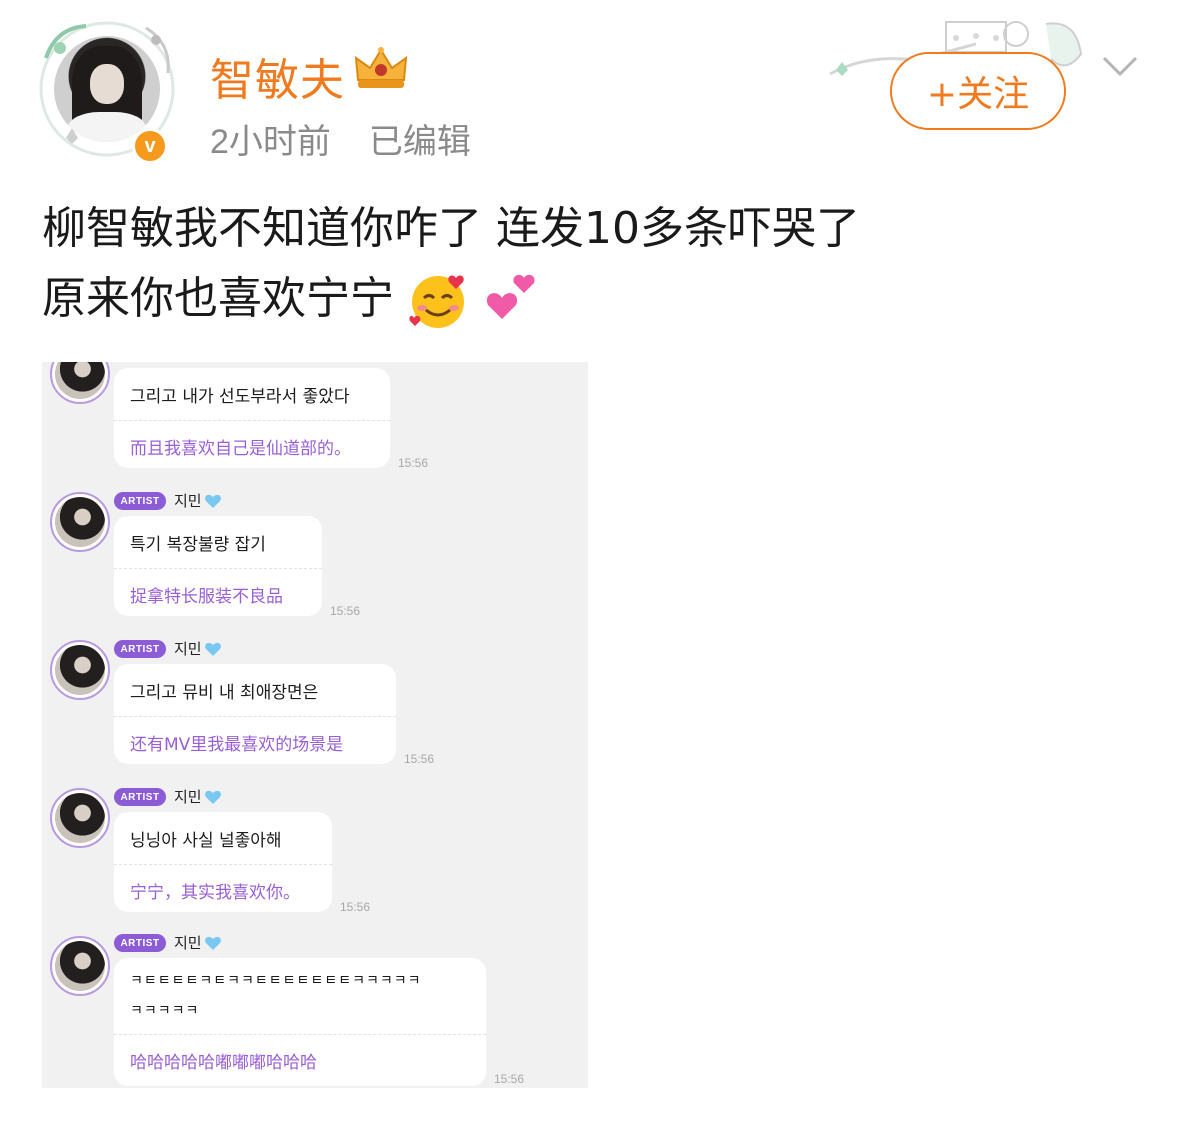 Image resolution: width=1179 pixels, height=1123 pixels. I want to click on avatar-photo, so click(107, 89).